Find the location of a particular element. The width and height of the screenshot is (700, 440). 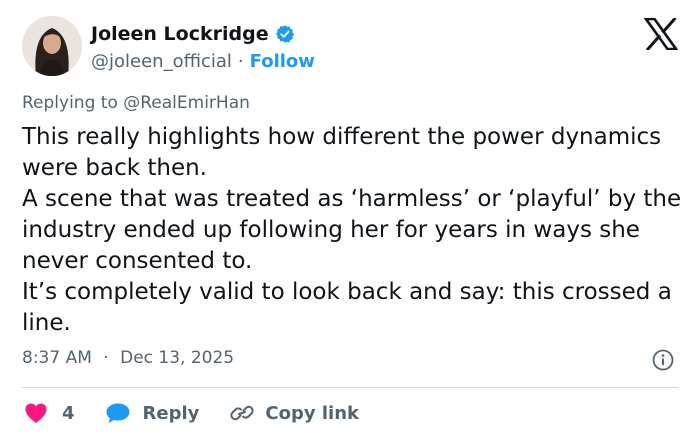

replying-to: Replying to @RealEmirHan is located at coordinates (136, 103).